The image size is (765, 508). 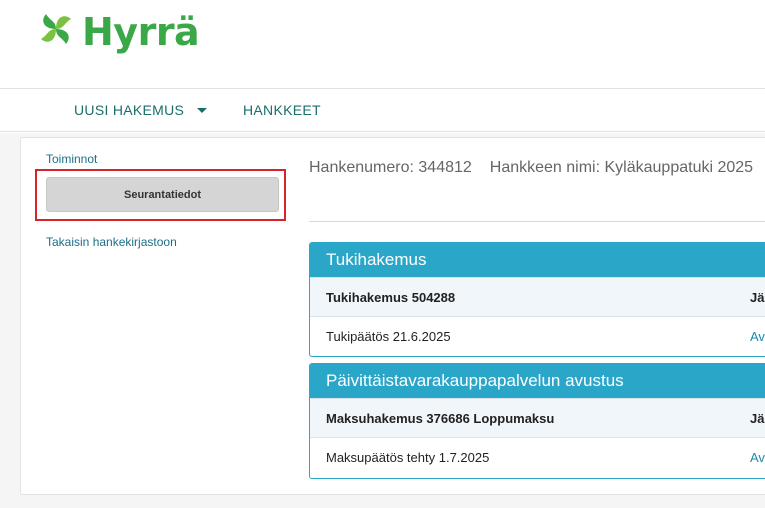 I want to click on main-nav: UUSI HAKEMUS HANKKEET, so click(x=382, y=110).